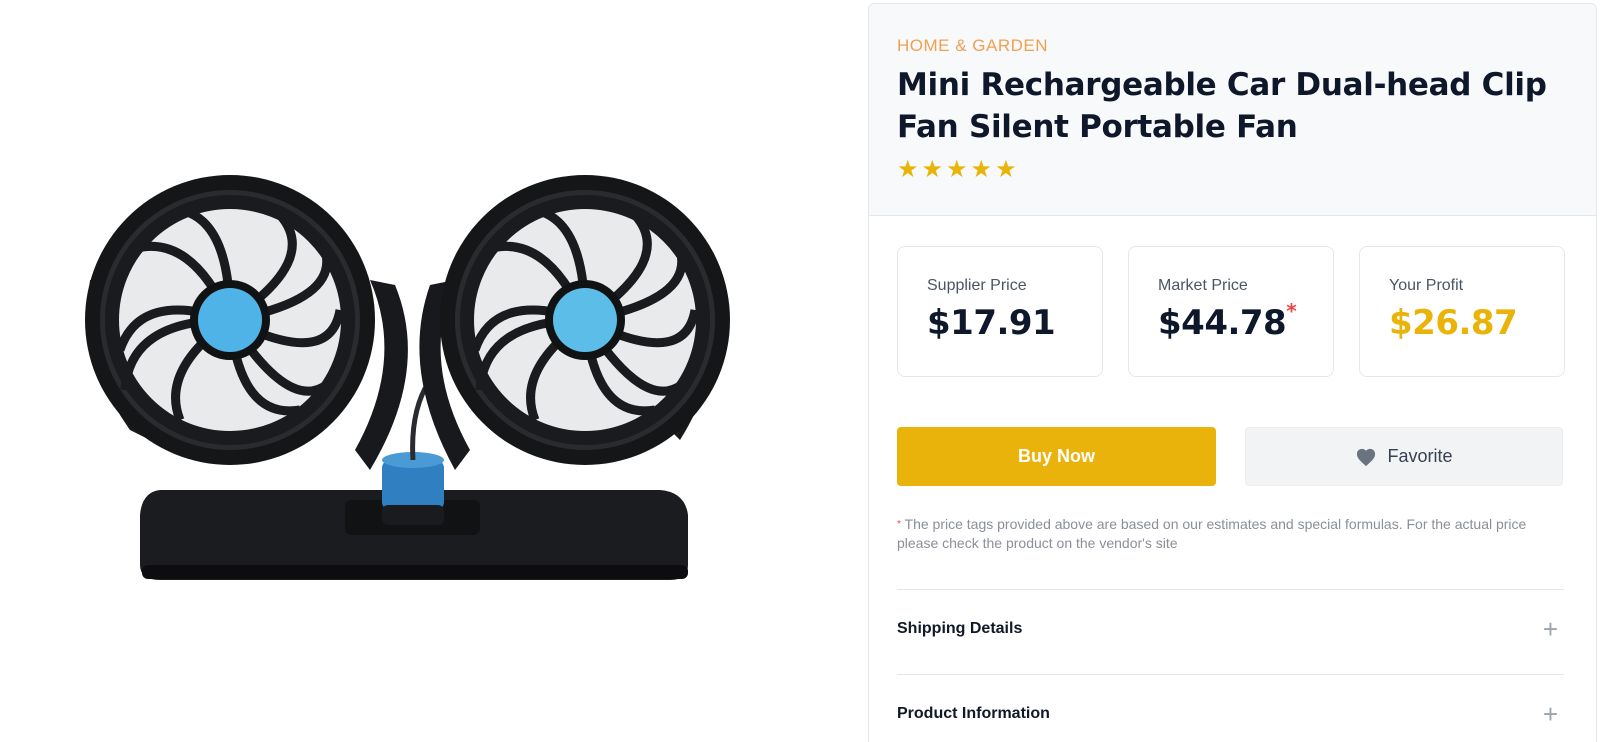  I want to click on disclaimer-asterisk: *, so click(899, 524).